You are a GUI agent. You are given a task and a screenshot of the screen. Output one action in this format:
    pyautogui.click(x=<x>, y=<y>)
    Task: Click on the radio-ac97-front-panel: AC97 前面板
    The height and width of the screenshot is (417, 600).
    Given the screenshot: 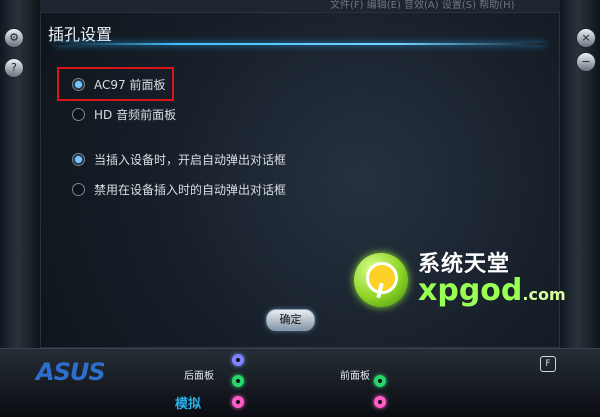 What is the action you would take?
    pyautogui.click(x=118, y=84)
    